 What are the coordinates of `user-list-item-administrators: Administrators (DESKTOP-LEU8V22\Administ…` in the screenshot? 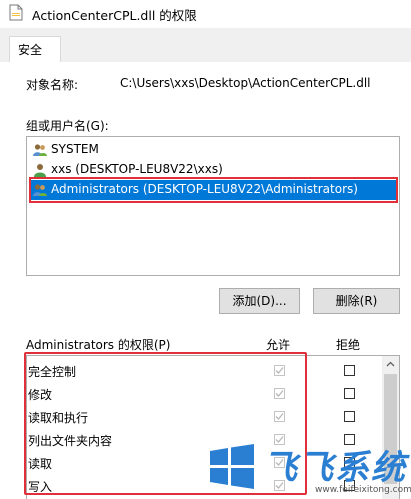 It's located at (213, 190).